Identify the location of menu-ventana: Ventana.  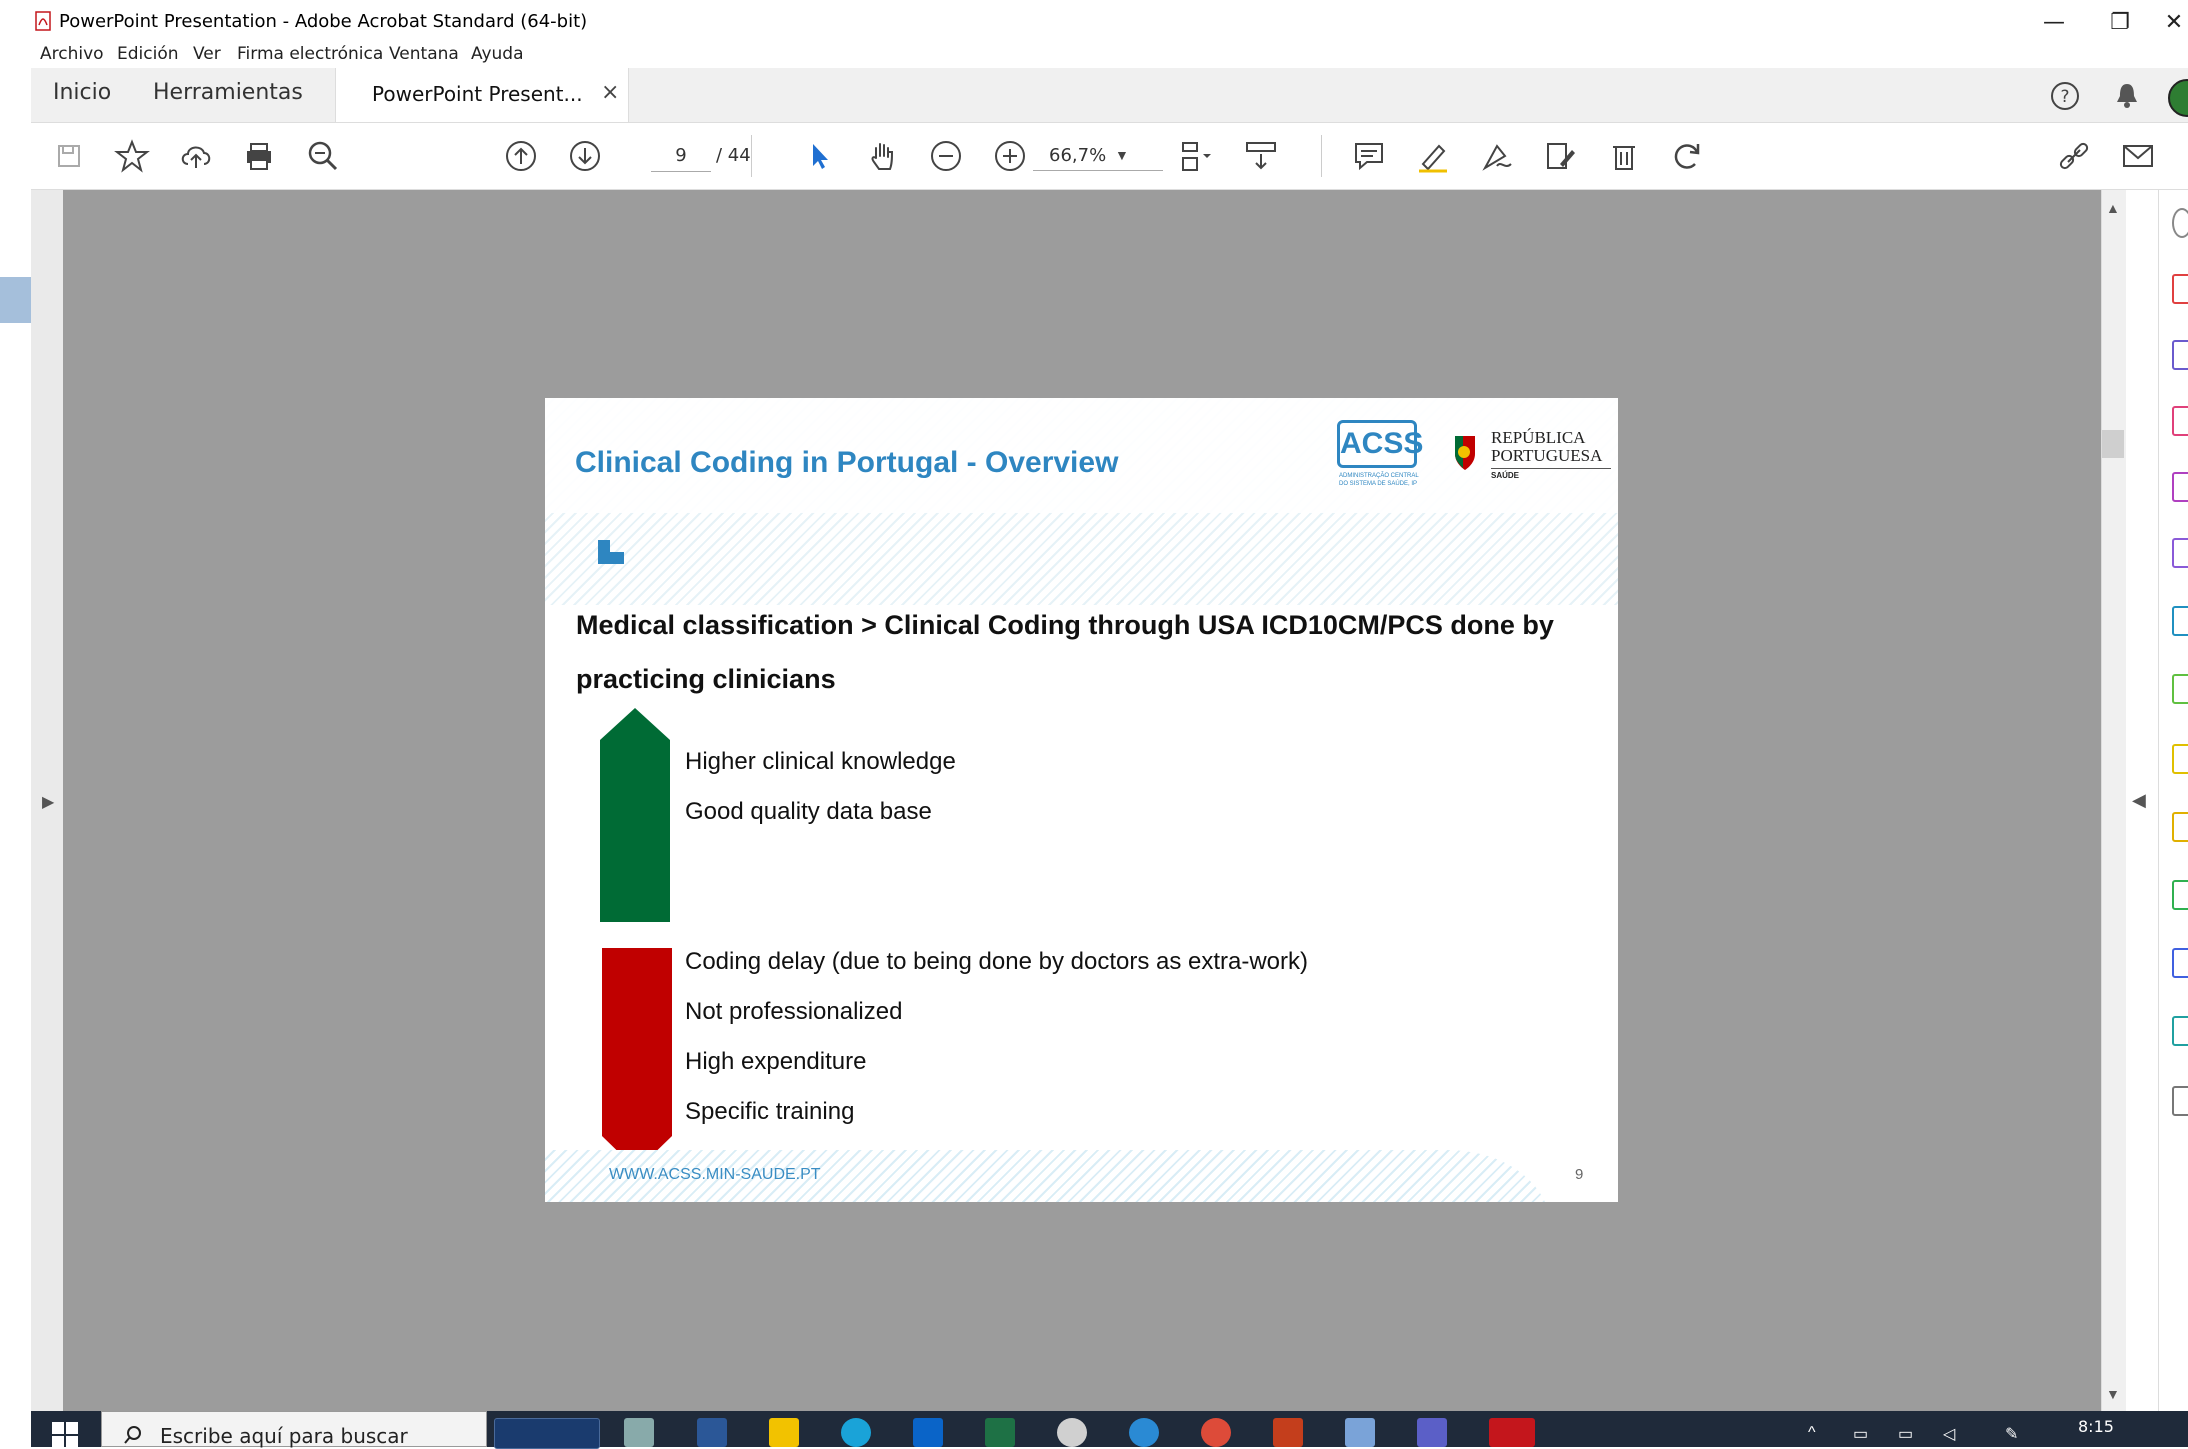
(424, 54).